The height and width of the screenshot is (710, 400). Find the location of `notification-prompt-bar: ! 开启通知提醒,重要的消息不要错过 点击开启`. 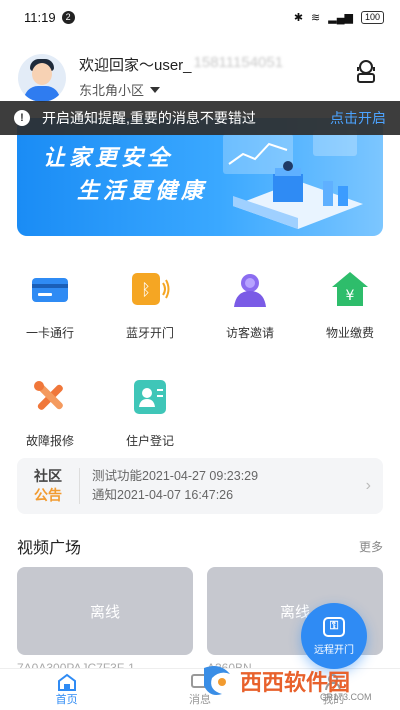

notification-prompt-bar: ! 开启通知提醒,重要的消息不要错过 点击开启 is located at coordinates (200, 118).